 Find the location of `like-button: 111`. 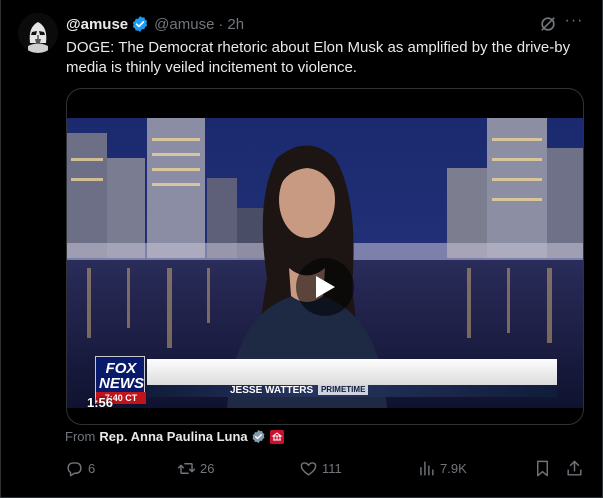

like-button: 111 is located at coordinates (320, 468).